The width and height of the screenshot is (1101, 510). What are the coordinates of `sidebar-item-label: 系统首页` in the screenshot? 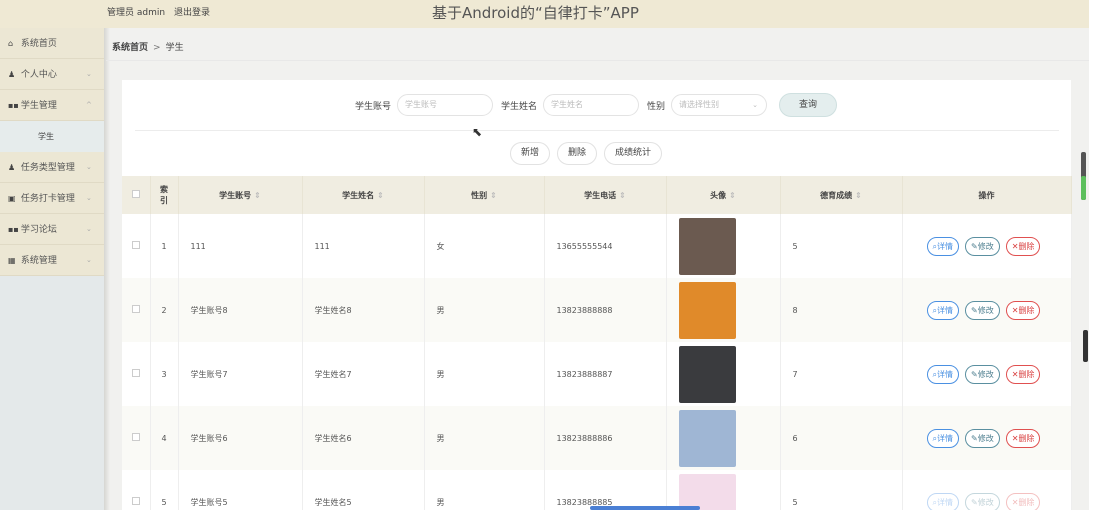 It's located at (38, 44).